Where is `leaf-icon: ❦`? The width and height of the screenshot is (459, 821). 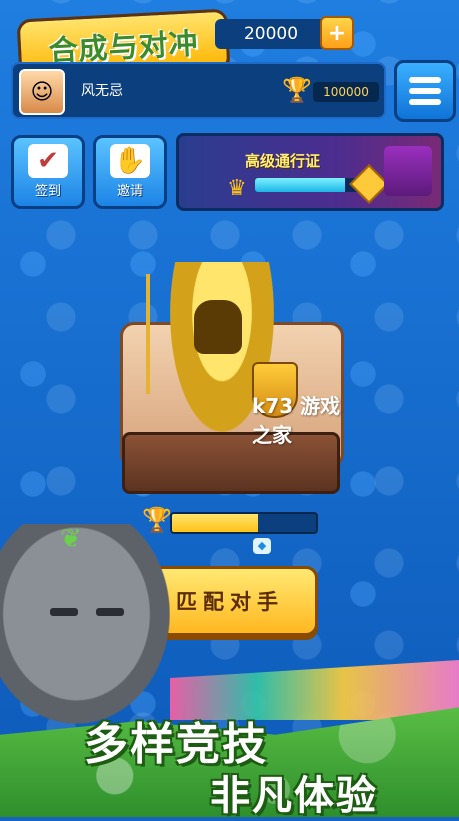
leaf-icon: ❦ is located at coordinates (71, 539).